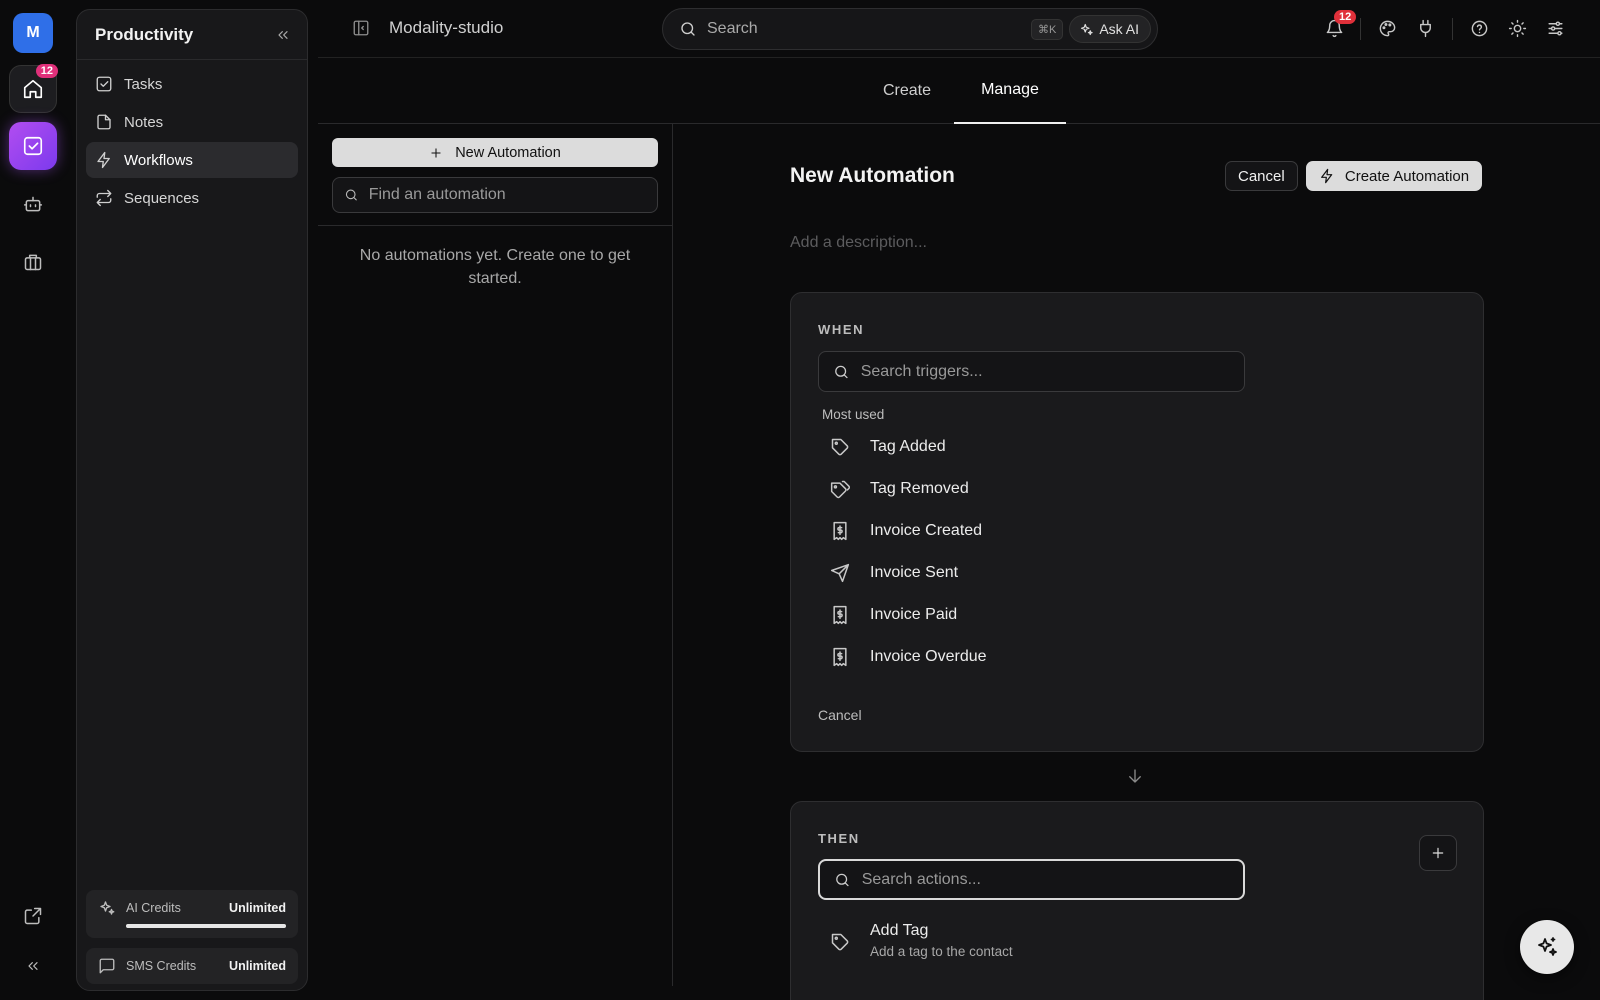  I want to click on ai-credits-label: AI Credits, so click(153, 908).